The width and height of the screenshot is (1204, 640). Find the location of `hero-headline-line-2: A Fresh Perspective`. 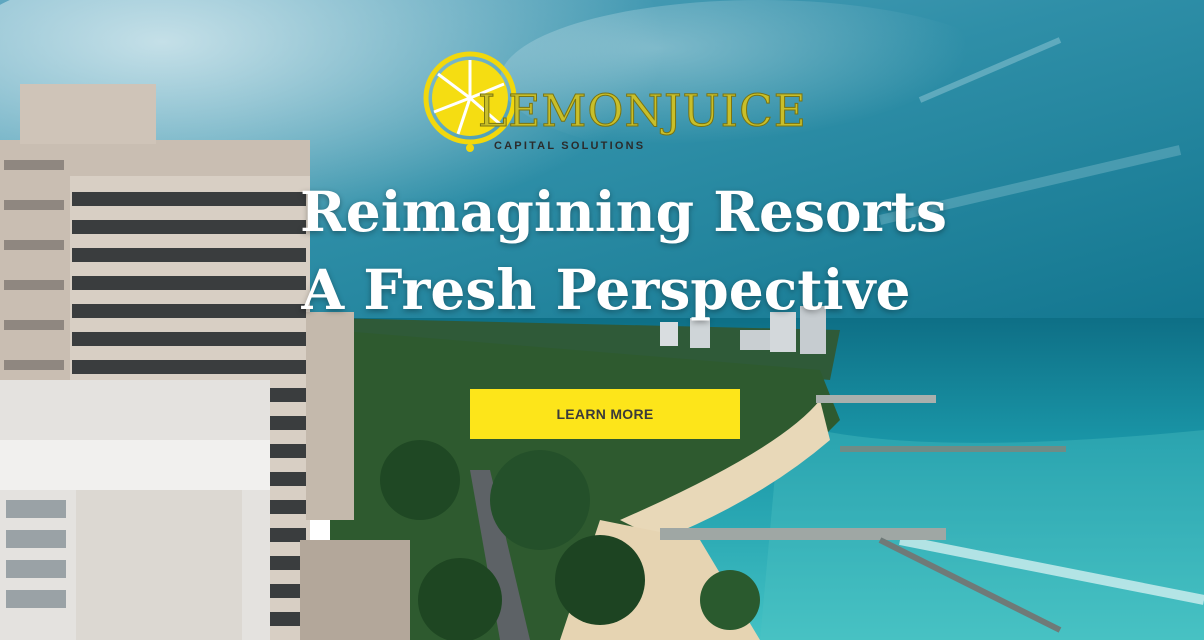

hero-headline-line-2: A Fresh Perspective is located at coordinates (606, 289).